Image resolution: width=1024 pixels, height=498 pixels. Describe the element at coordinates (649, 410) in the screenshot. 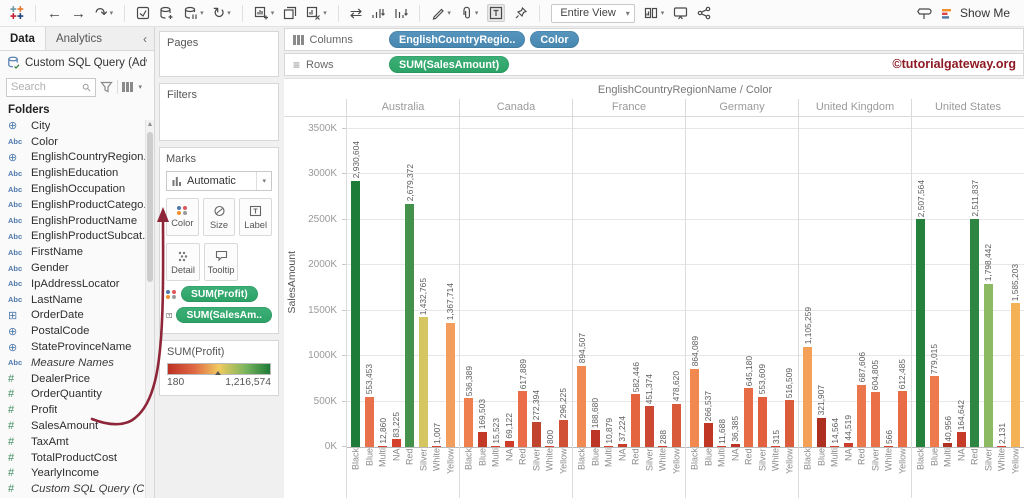

I see `bar-france-silver: 451,374` at that location.